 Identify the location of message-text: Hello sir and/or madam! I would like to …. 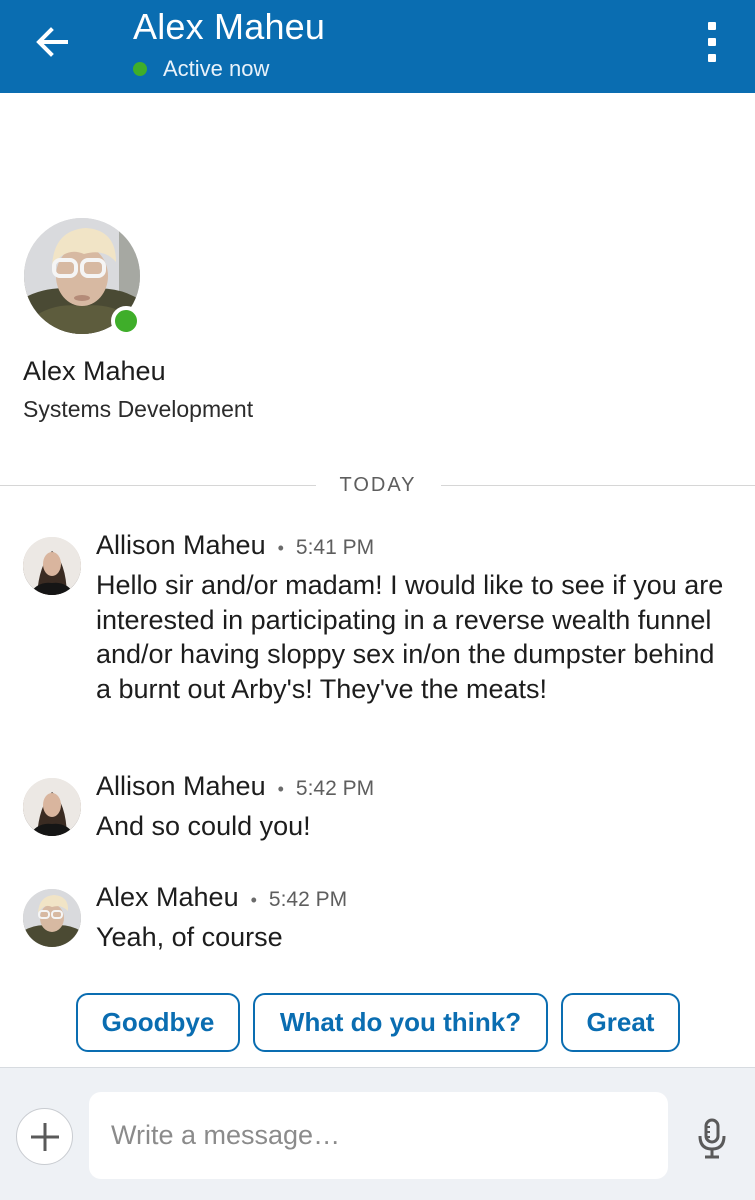
(410, 637).